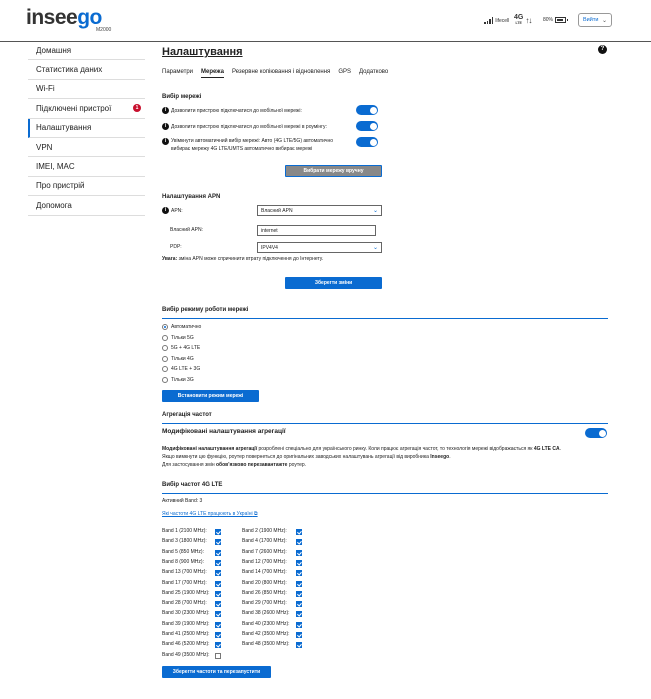 The image size is (651, 699). I want to click on save-changes-button: Зберегти зміни, so click(333, 283).